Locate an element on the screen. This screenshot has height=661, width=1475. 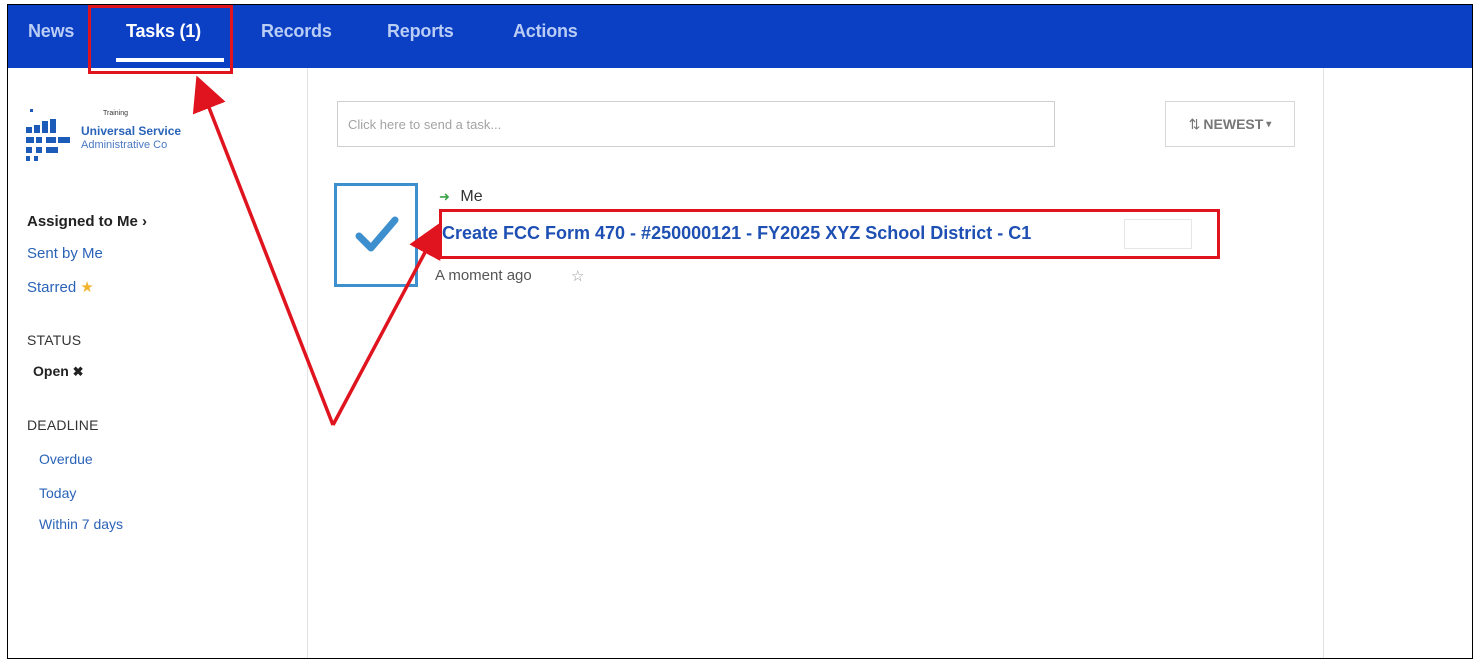
active-tab-indicator is located at coordinates (170, 60).